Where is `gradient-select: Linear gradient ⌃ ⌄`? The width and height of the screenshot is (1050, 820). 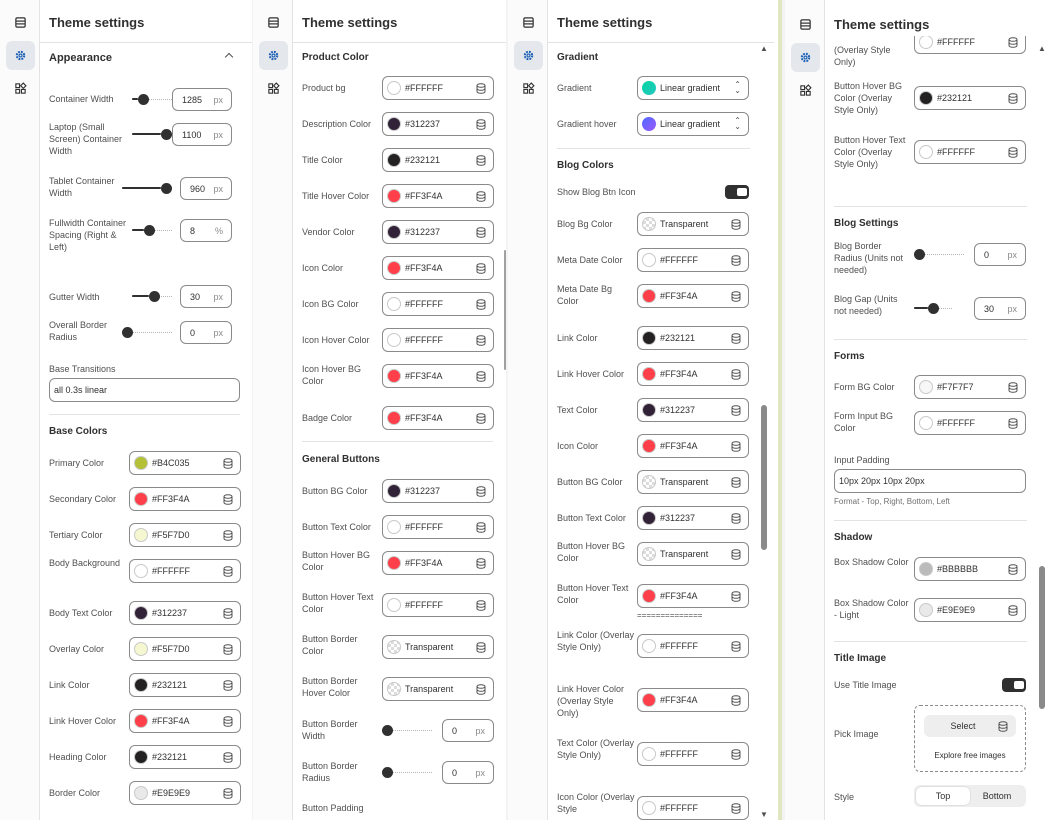 gradient-select: Linear gradient ⌃ ⌄ is located at coordinates (693, 88).